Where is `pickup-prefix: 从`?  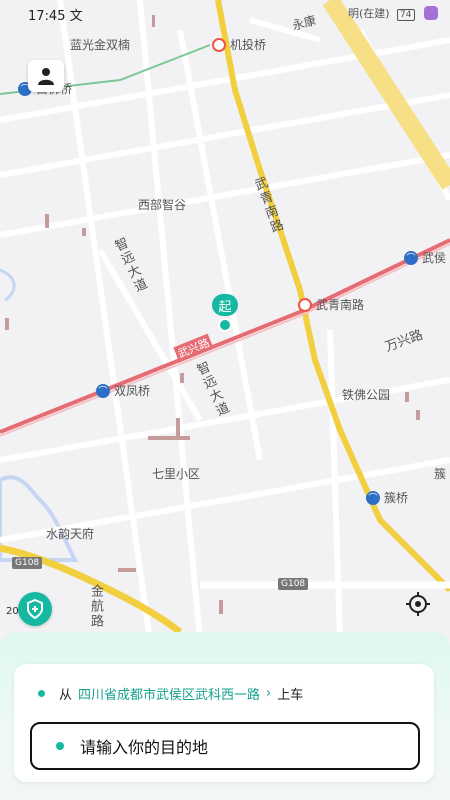 pickup-prefix: 从 is located at coordinates (66, 695).